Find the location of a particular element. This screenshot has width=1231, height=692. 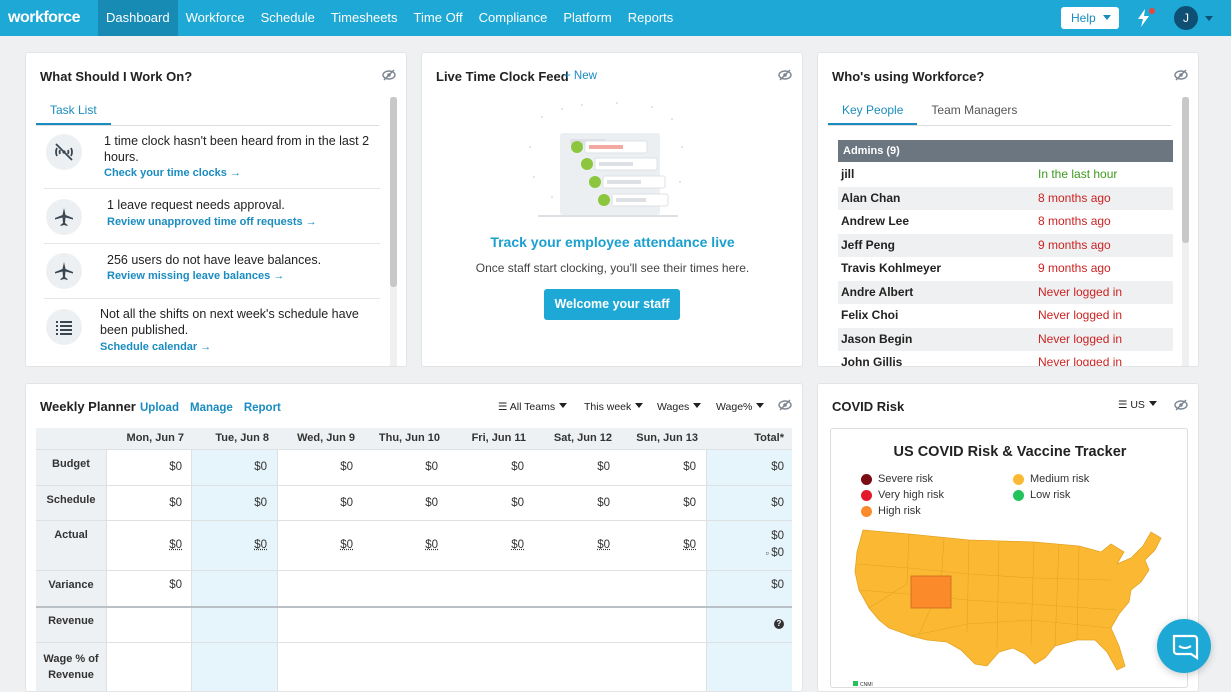

person-row: Alan Chan 8 months ago is located at coordinates (1005, 198).